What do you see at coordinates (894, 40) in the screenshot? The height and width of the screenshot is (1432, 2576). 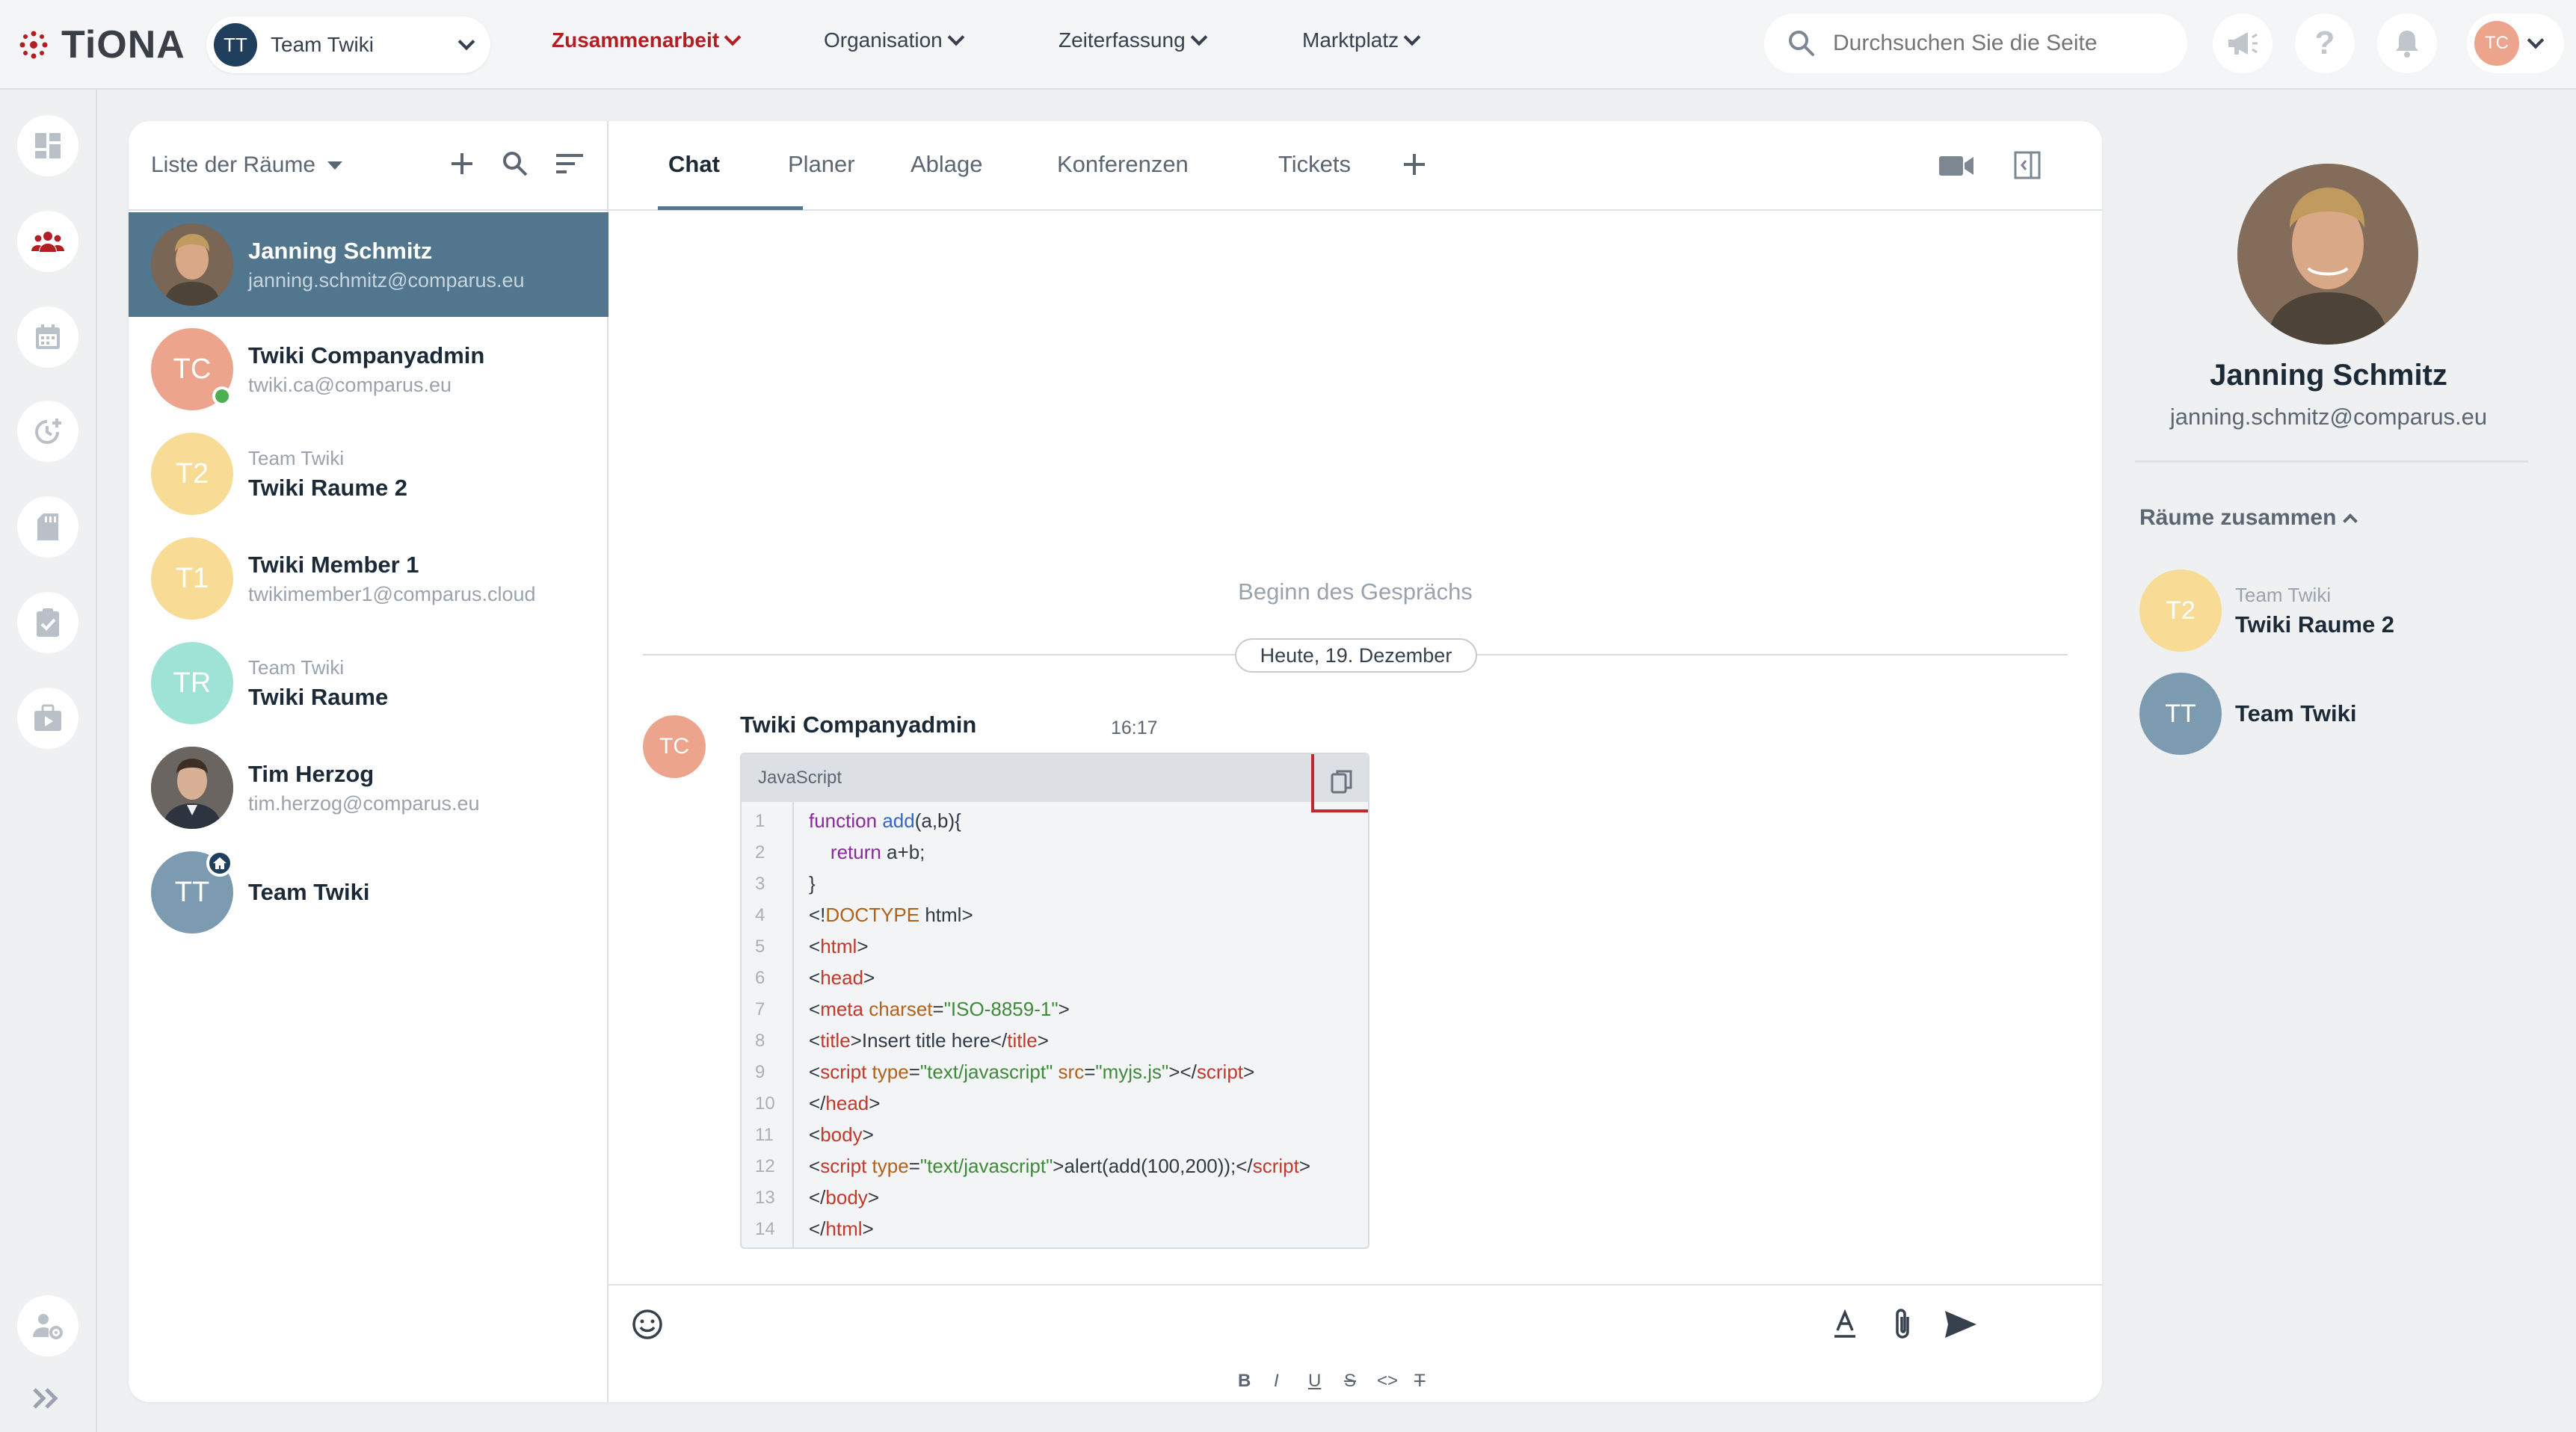 I see `nav-organisation: Organisation` at bounding box center [894, 40].